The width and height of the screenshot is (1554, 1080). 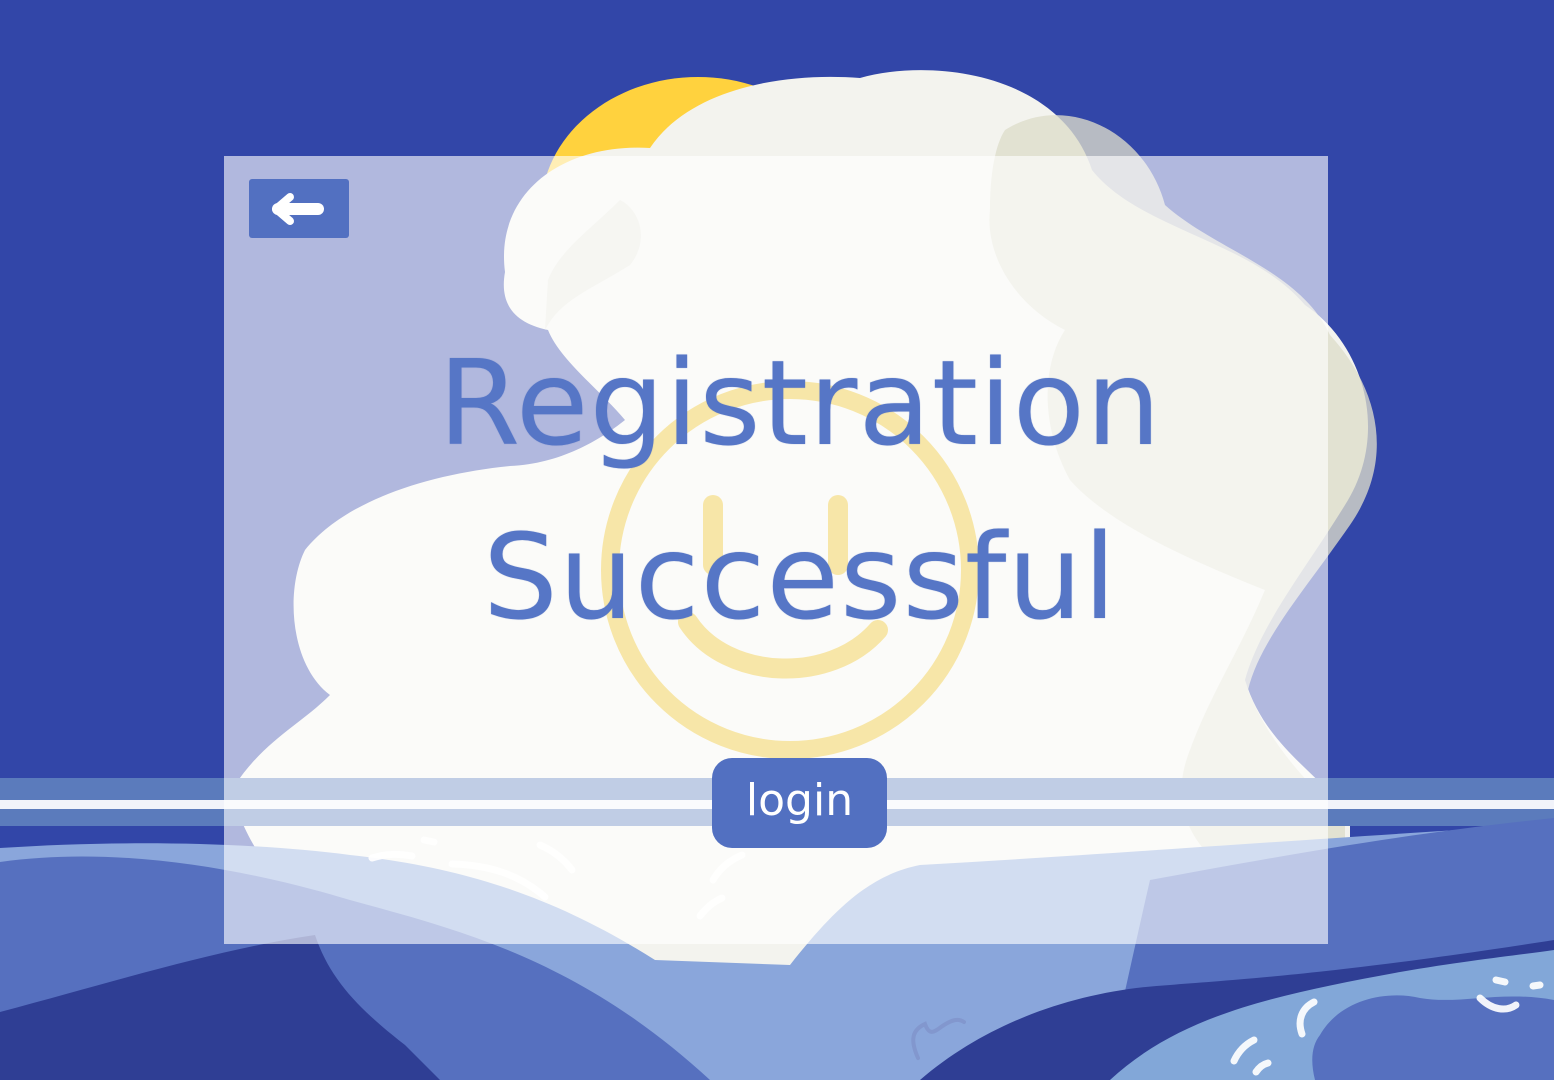 I want to click on login-button: login, so click(x=799, y=803).